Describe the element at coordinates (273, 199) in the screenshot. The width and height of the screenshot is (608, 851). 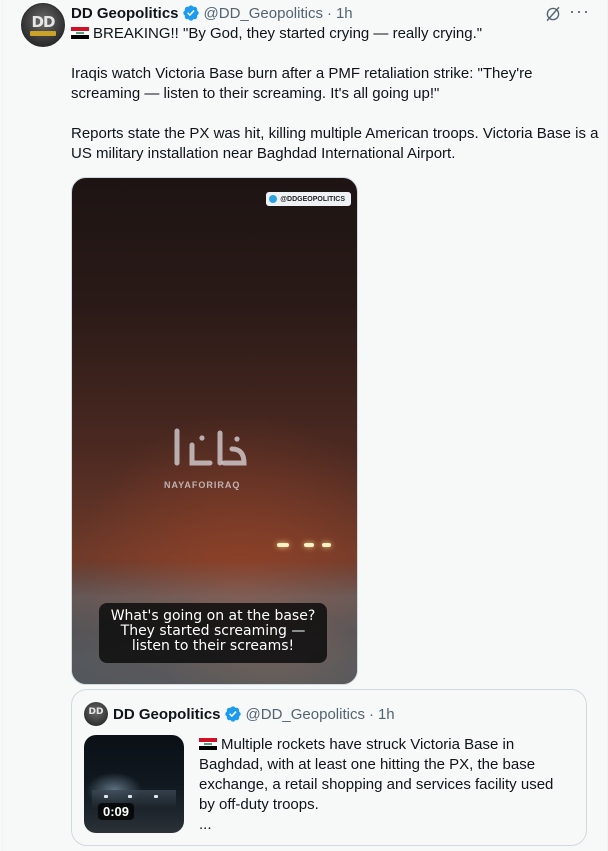
I see `telegram-icon` at that location.